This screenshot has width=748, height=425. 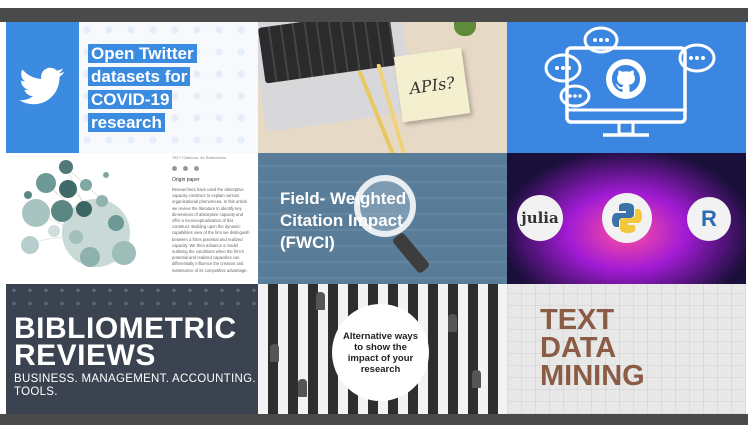 I want to click on paper-actions, so click(x=212, y=168).